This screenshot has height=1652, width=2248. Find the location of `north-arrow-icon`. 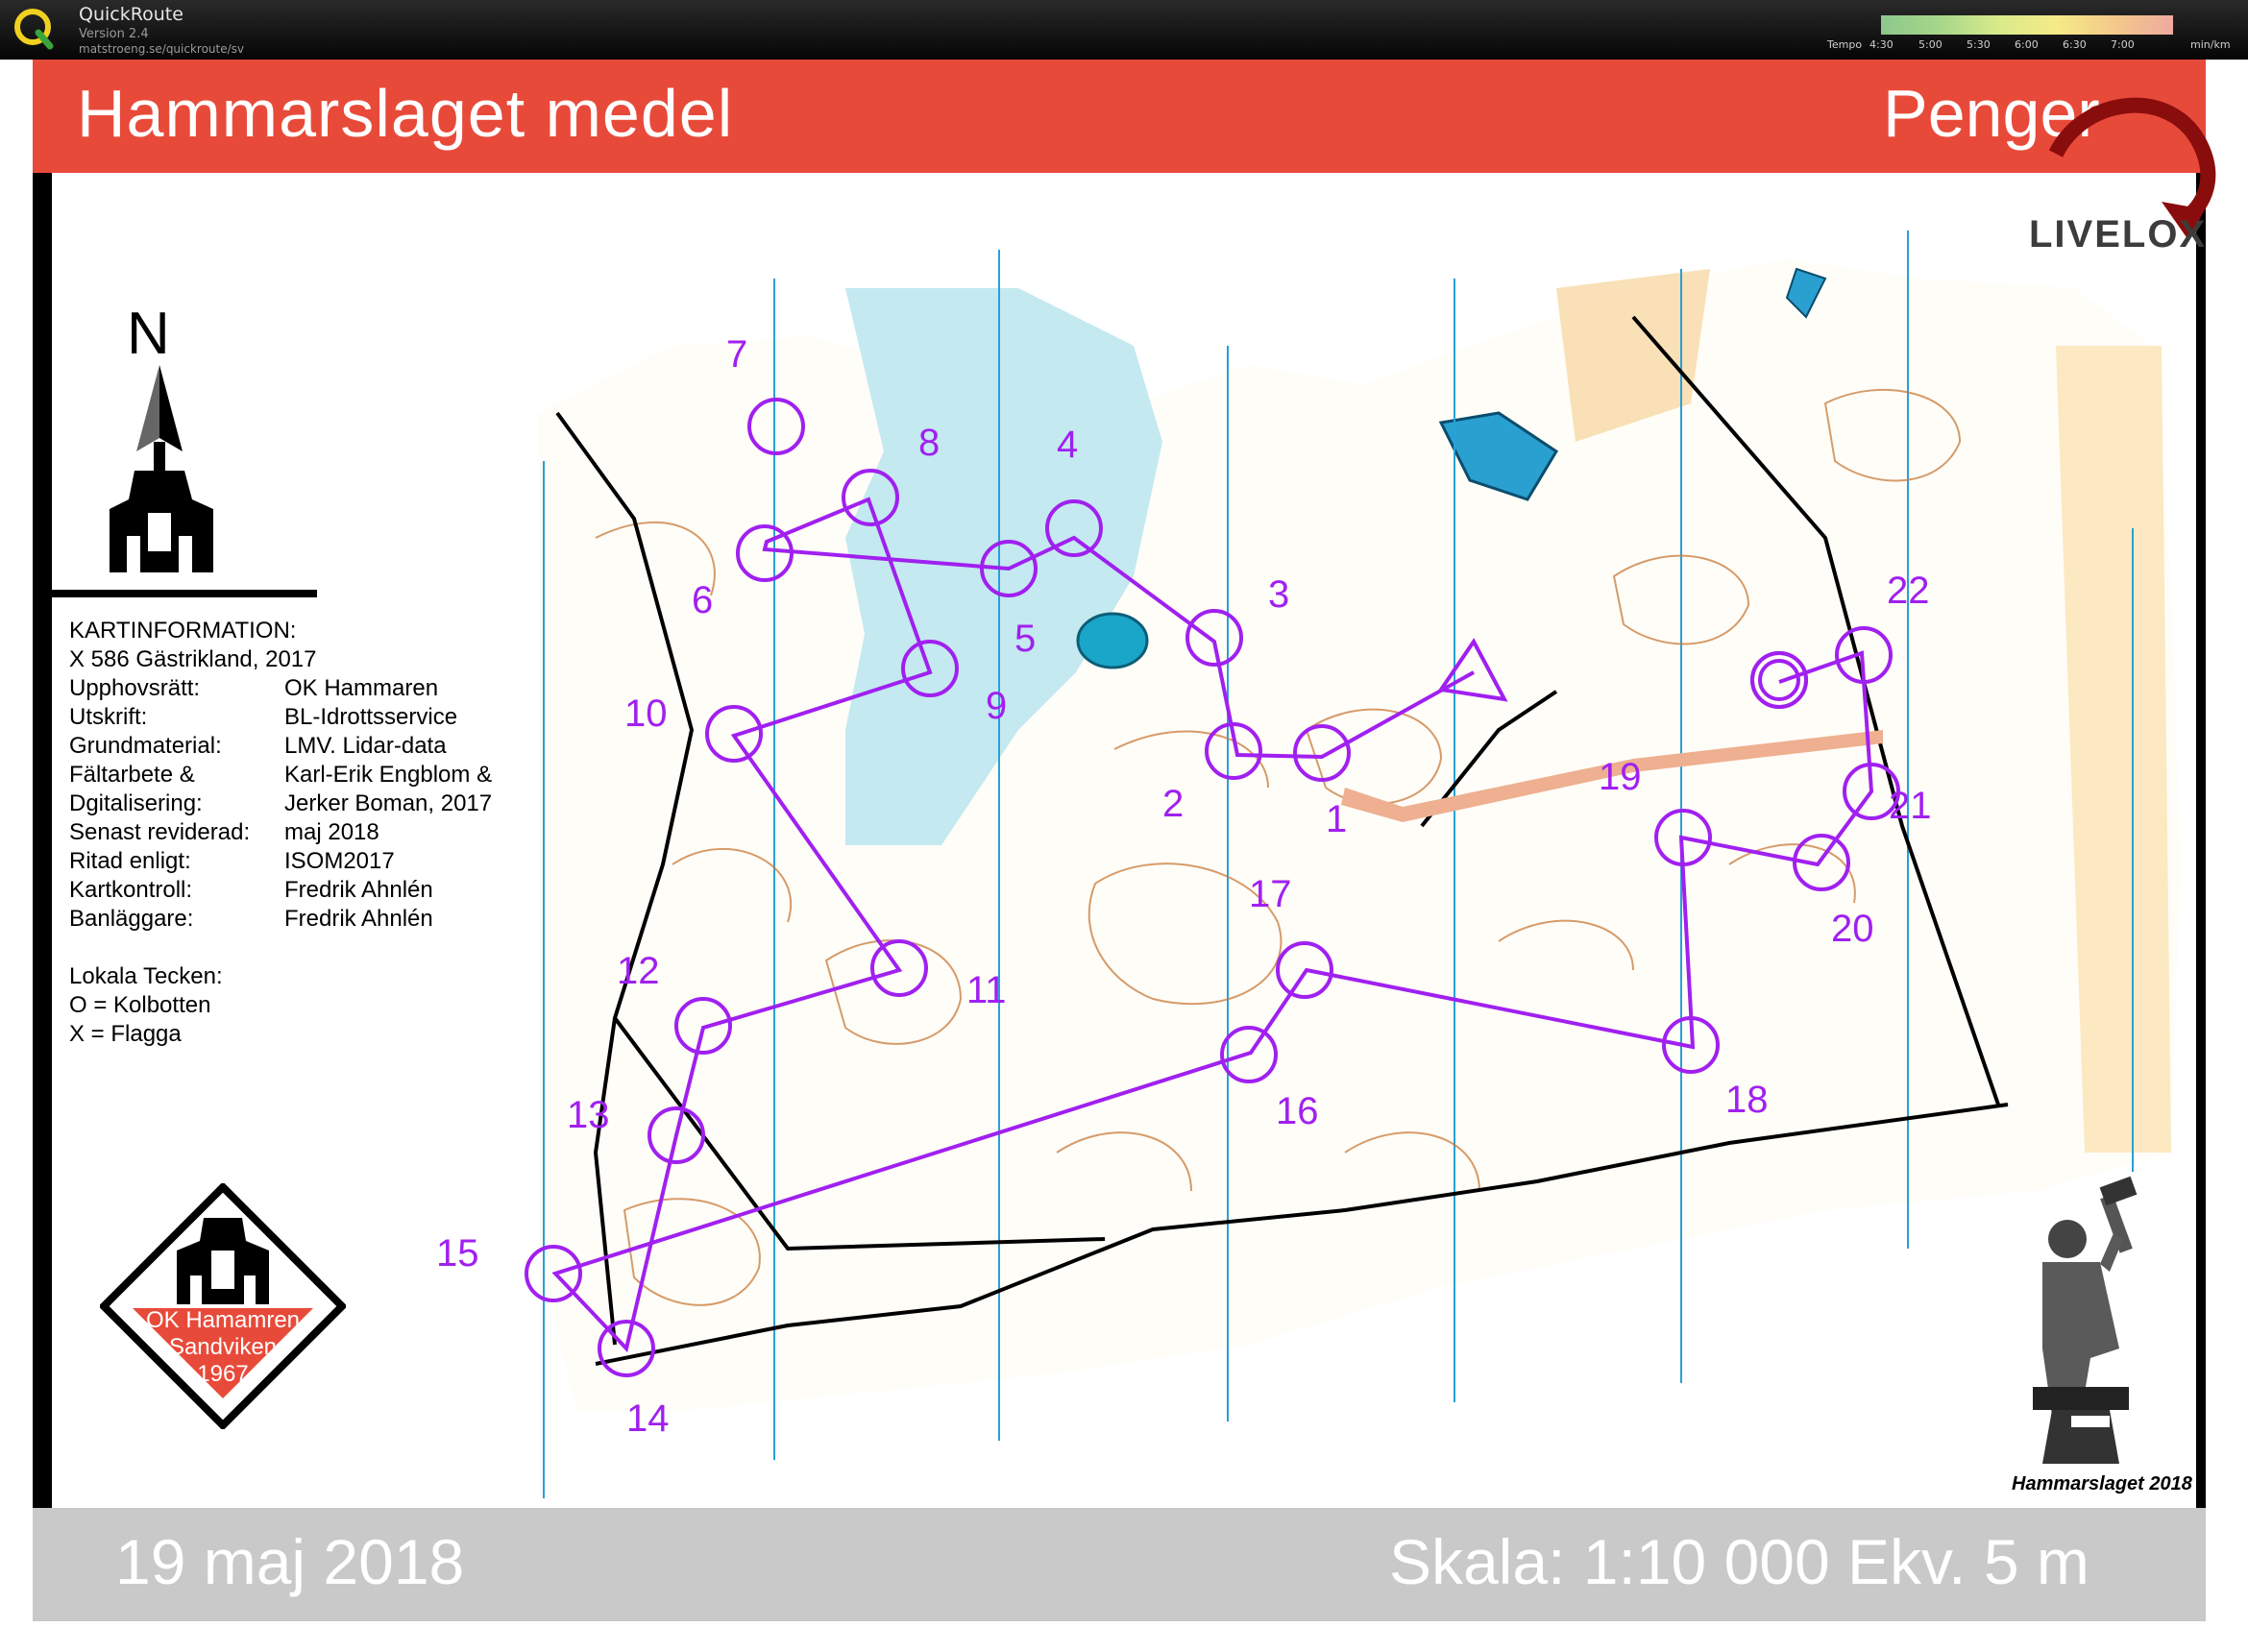

north-arrow-icon is located at coordinates (161, 468).